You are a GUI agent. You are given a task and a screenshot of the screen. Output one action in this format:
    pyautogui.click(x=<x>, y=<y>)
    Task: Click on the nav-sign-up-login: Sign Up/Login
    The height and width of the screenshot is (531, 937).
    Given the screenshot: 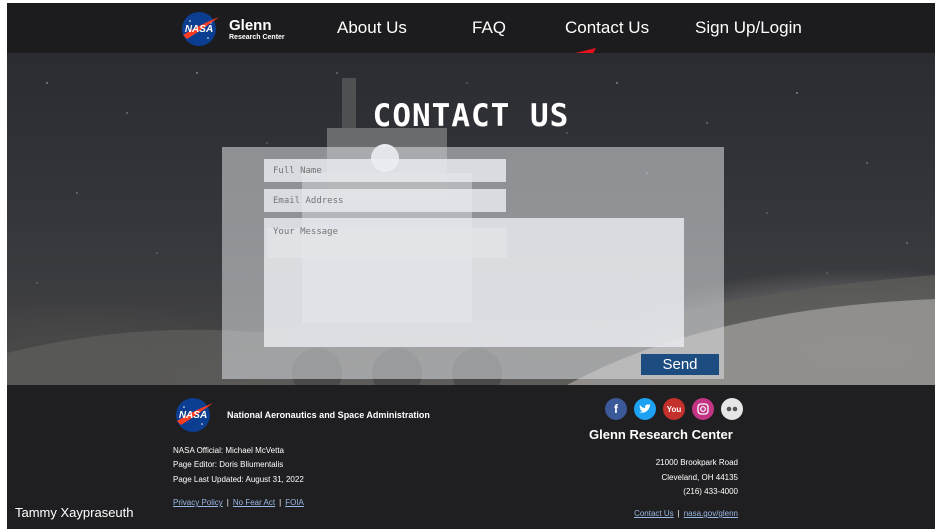 What is the action you would take?
    pyautogui.click(x=748, y=28)
    